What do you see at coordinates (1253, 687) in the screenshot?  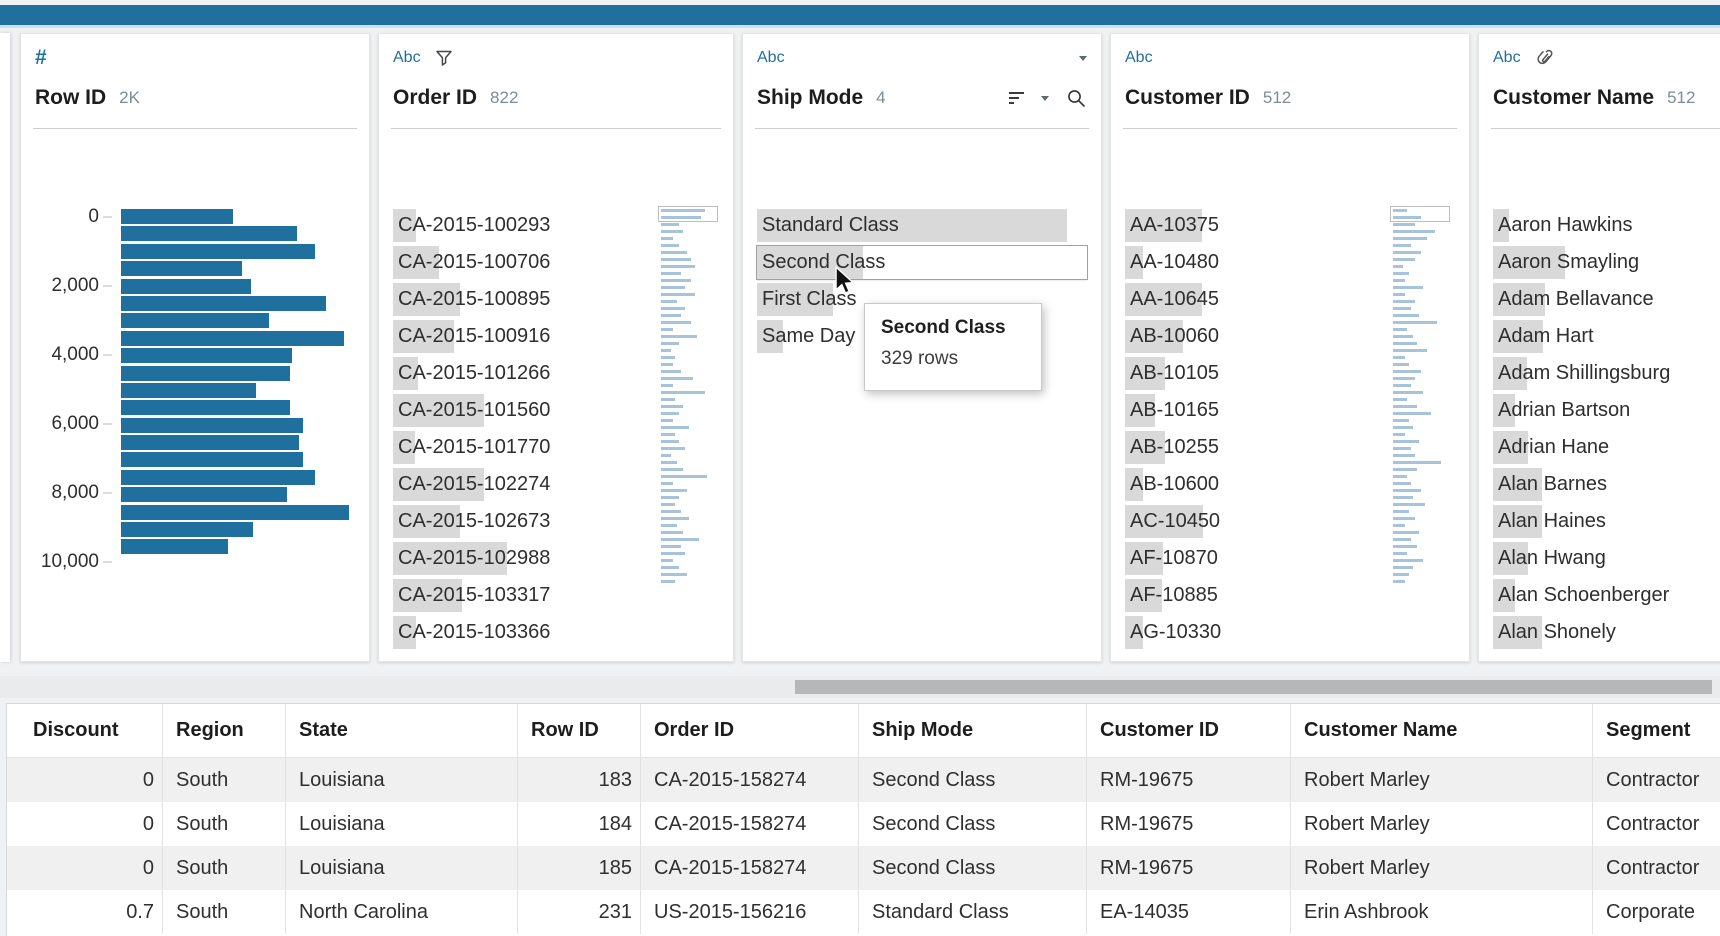 I see `horizontal-scrollbar-thumb` at bounding box center [1253, 687].